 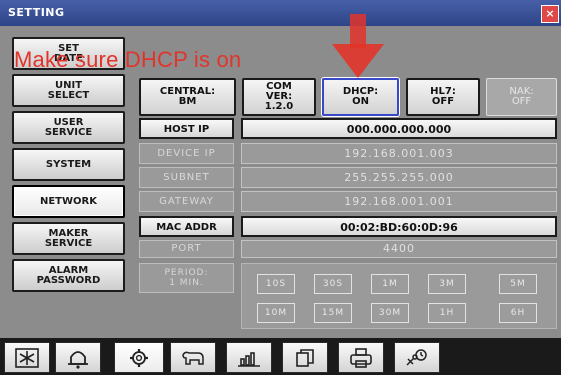 What do you see at coordinates (36, 12) in the screenshot?
I see `window-title: SETTING` at bounding box center [36, 12].